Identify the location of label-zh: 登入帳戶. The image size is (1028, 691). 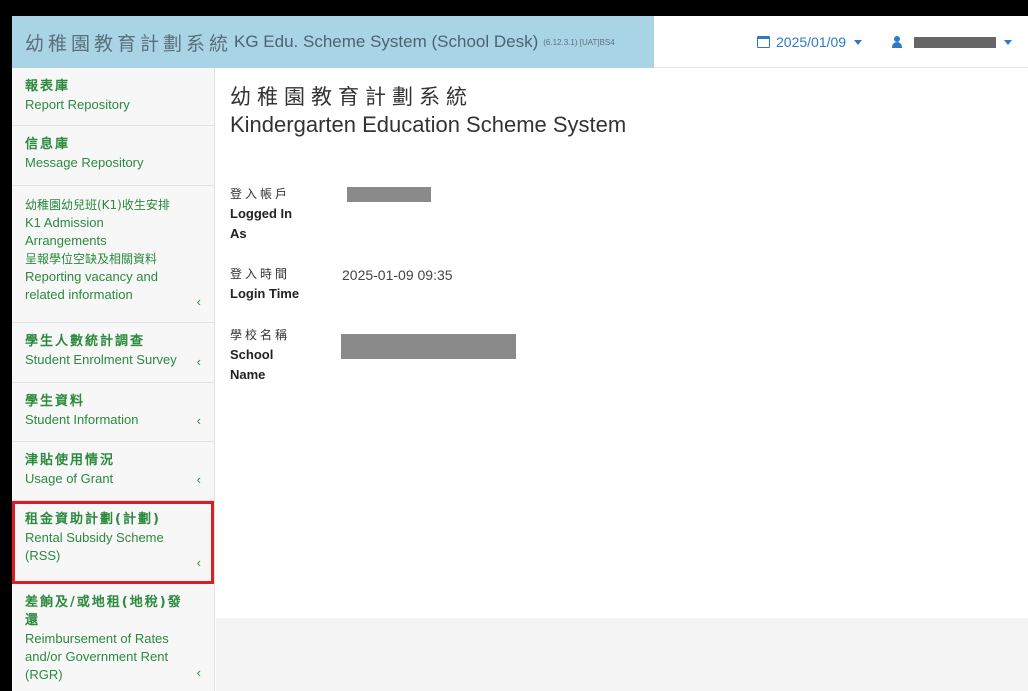
(260, 194).